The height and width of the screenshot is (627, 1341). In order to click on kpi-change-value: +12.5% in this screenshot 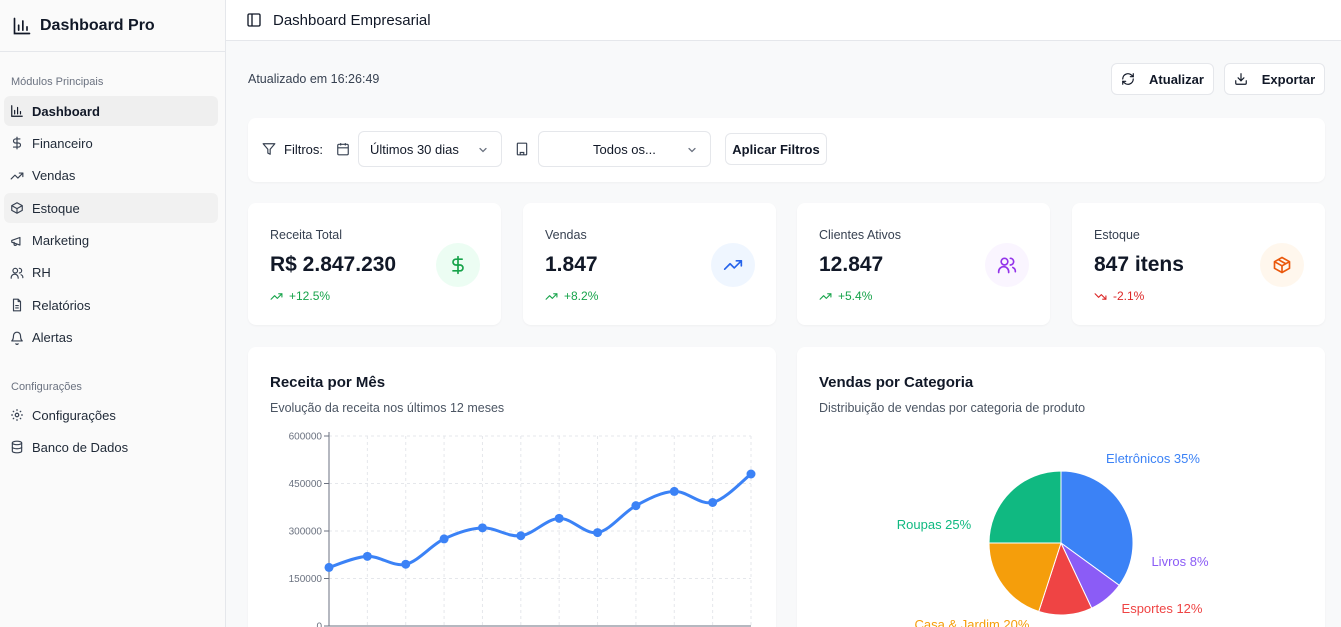, I will do `click(310, 296)`.